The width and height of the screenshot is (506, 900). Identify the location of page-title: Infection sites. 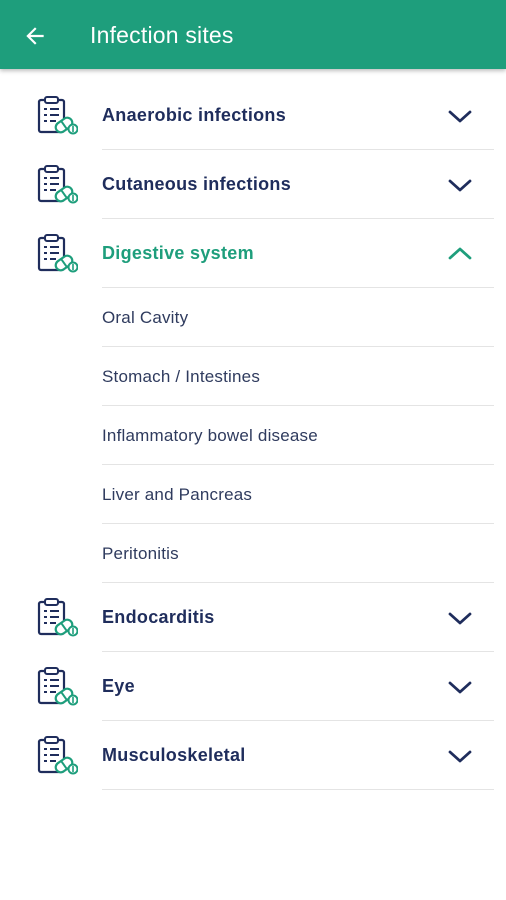
(162, 35).